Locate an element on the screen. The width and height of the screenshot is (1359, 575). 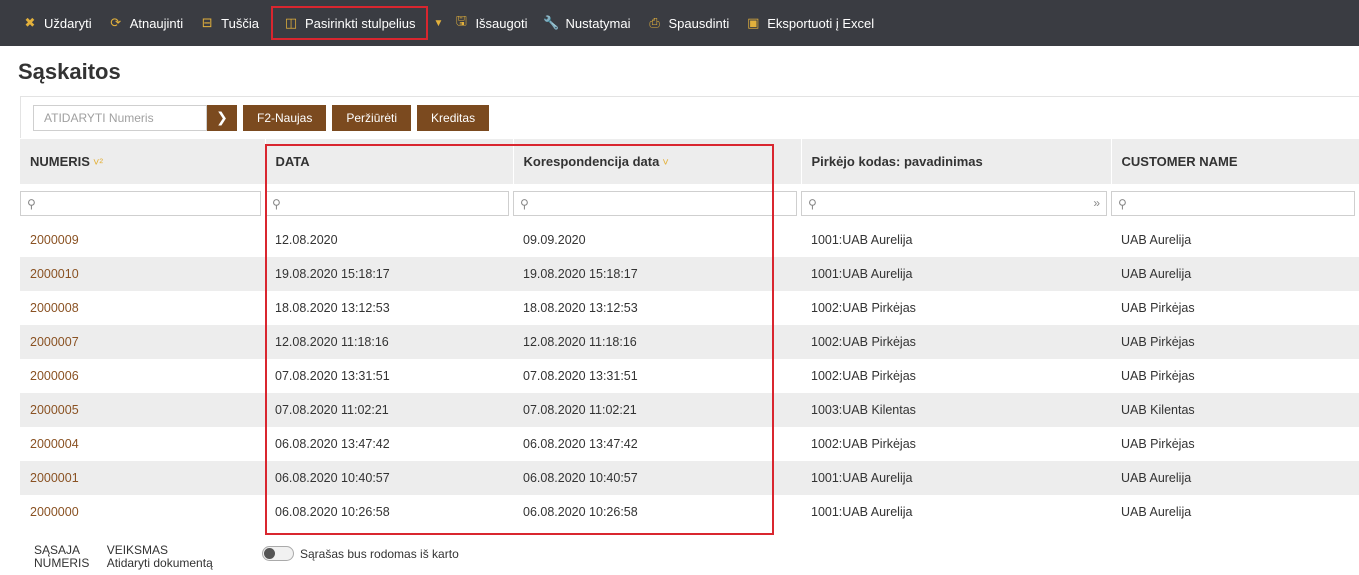
column-header-pirkejo-kodas: Pirkėjo kodas: pavadinimas is located at coordinates (956, 161).